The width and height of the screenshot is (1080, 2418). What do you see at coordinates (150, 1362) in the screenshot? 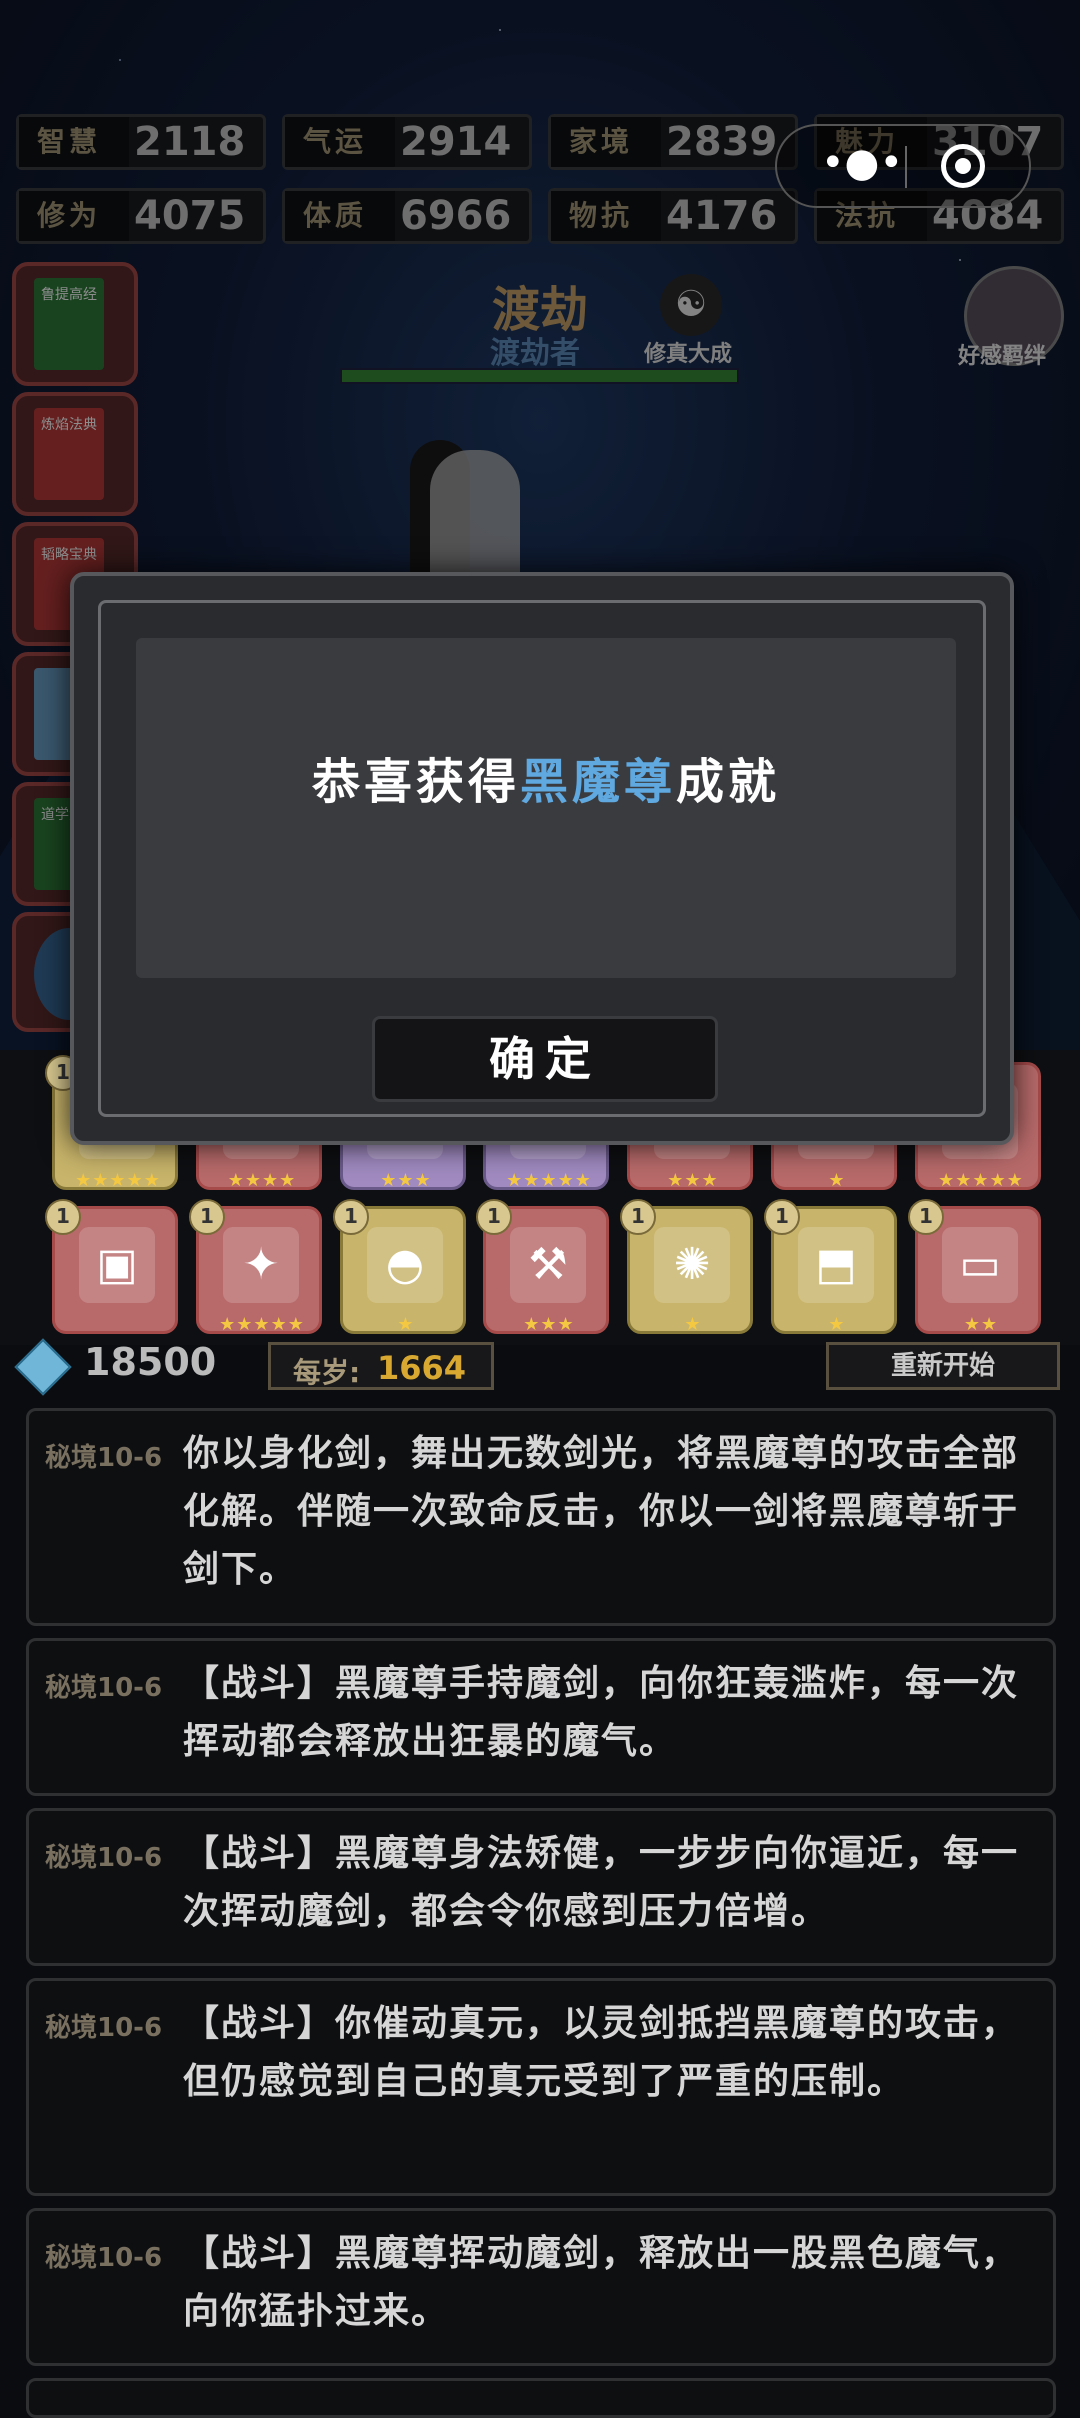
I see `spirit-stone-count: 18500` at bounding box center [150, 1362].